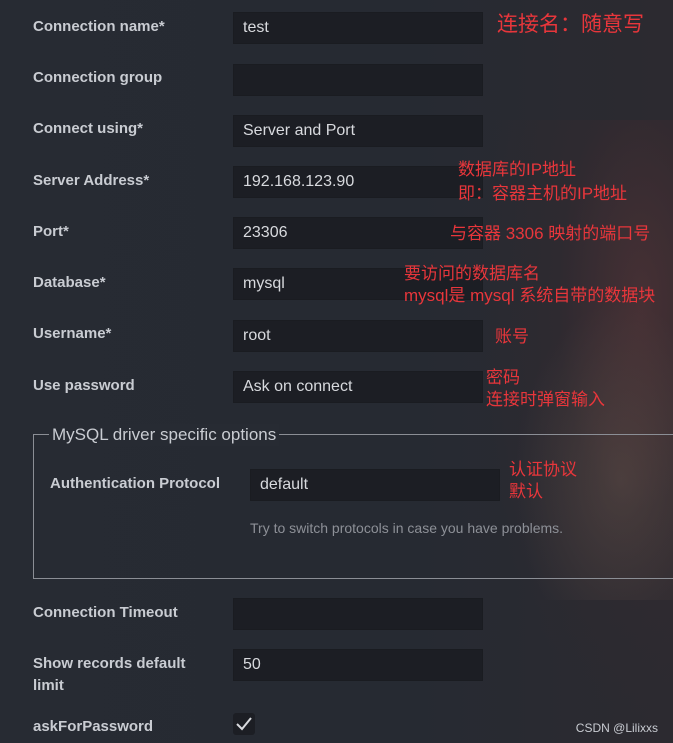  Describe the element at coordinates (358, 182) in the screenshot. I see `server-address-input: 192.168.123.90` at that location.